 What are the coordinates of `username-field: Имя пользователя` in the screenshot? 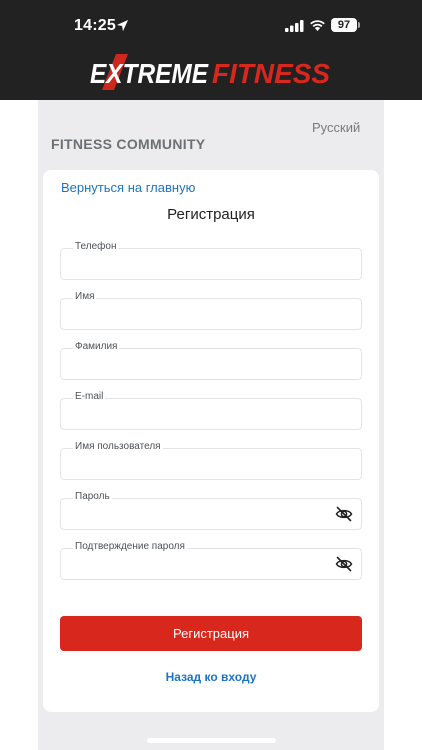 It's located at (211, 460).